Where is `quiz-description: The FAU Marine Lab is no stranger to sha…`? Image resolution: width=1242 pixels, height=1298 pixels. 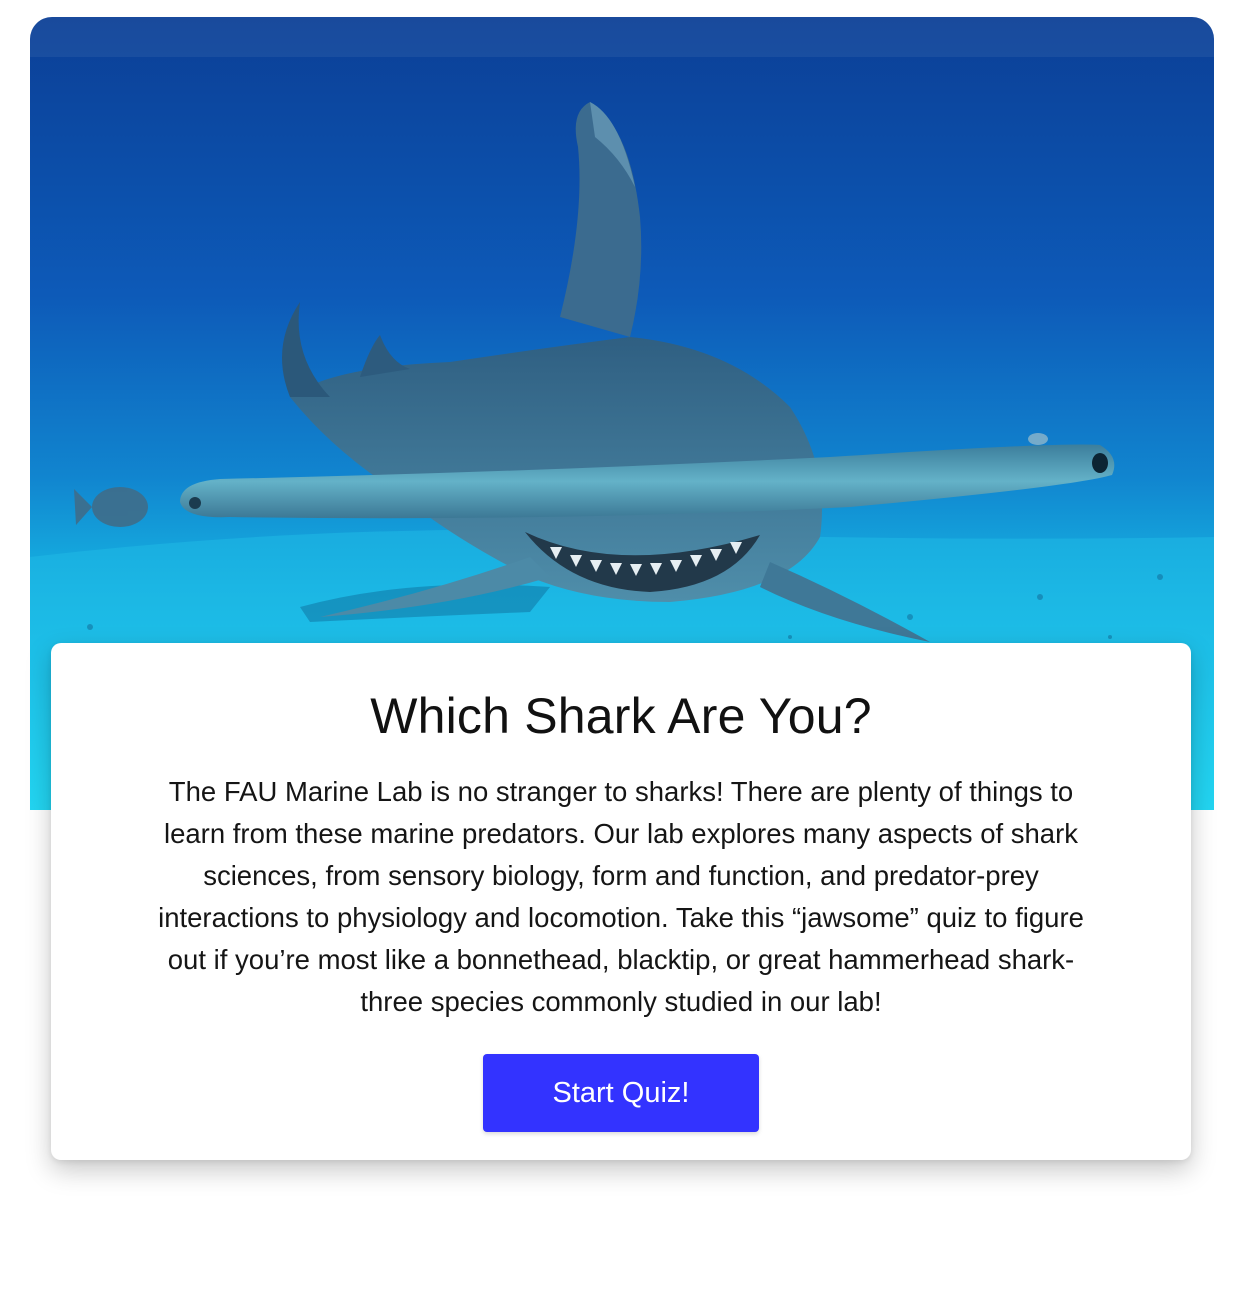
quiz-description: The FAU Marine Lab is no stranger to sha… is located at coordinates (621, 896).